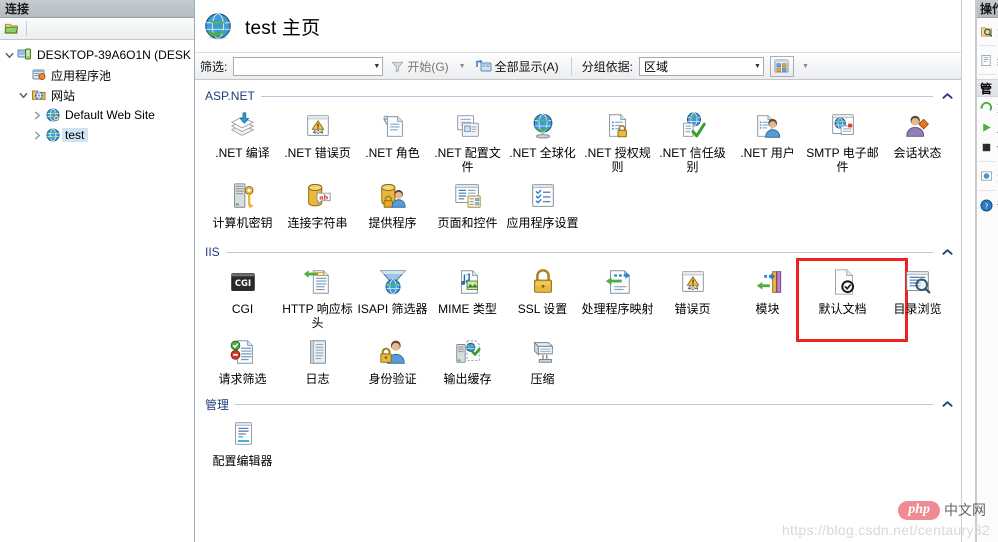 The image size is (998, 542). I want to click on machine-key-icon, so click(243, 196).